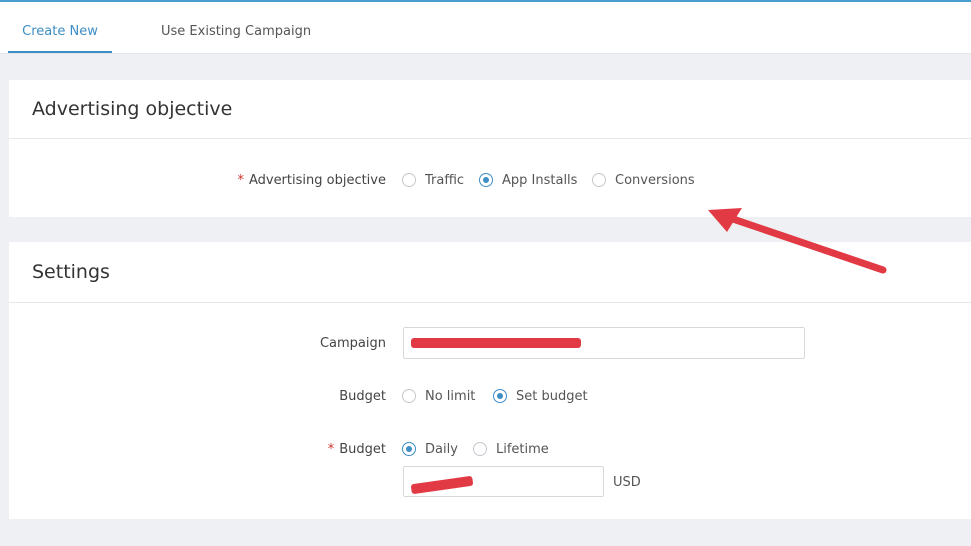 The width and height of the screenshot is (971, 546). Describe the element at coordinates (409, 180) in the screenshot. I see `radio-traffic` at that location.